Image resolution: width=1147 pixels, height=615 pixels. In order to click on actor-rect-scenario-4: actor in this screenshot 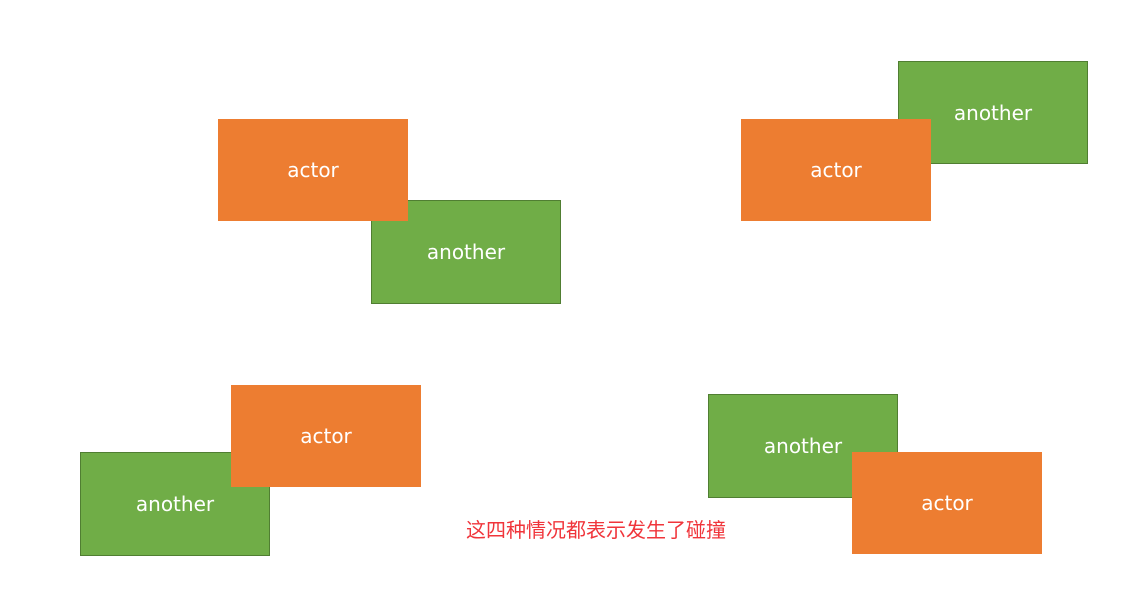, I will do `click(947, 503)`.